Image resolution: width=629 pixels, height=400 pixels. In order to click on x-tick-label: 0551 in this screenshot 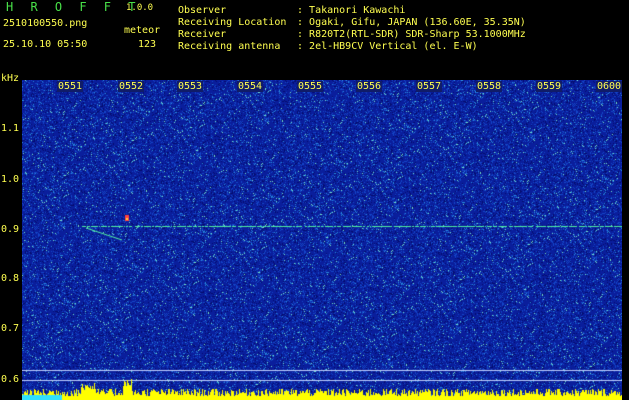, I will do `click(70, 86)`.